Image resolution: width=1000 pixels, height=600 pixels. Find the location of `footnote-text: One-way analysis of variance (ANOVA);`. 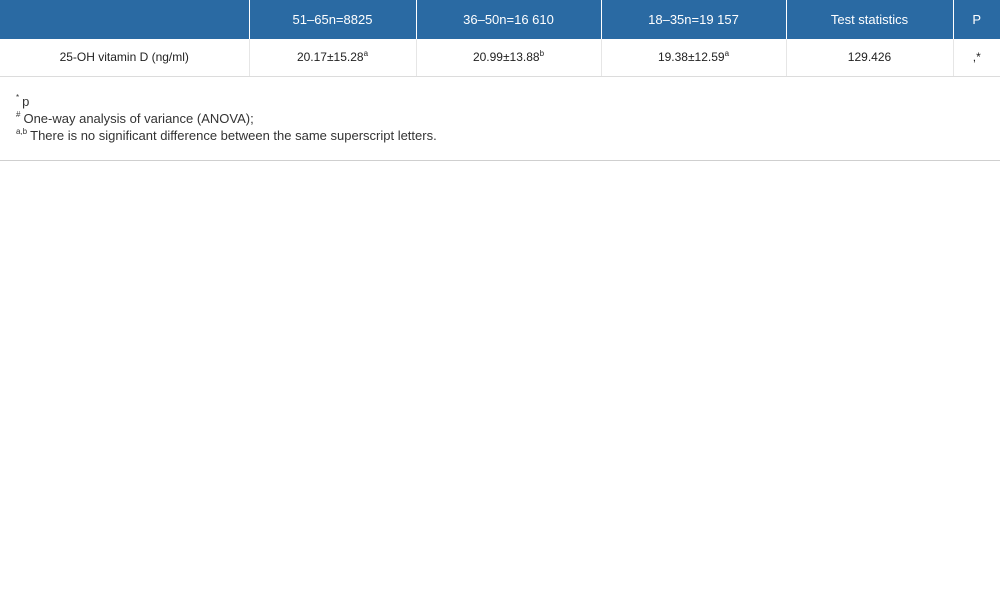

footnote-text: One-way analysis of variance (ANOVA); is located at coordinates (138, 118).